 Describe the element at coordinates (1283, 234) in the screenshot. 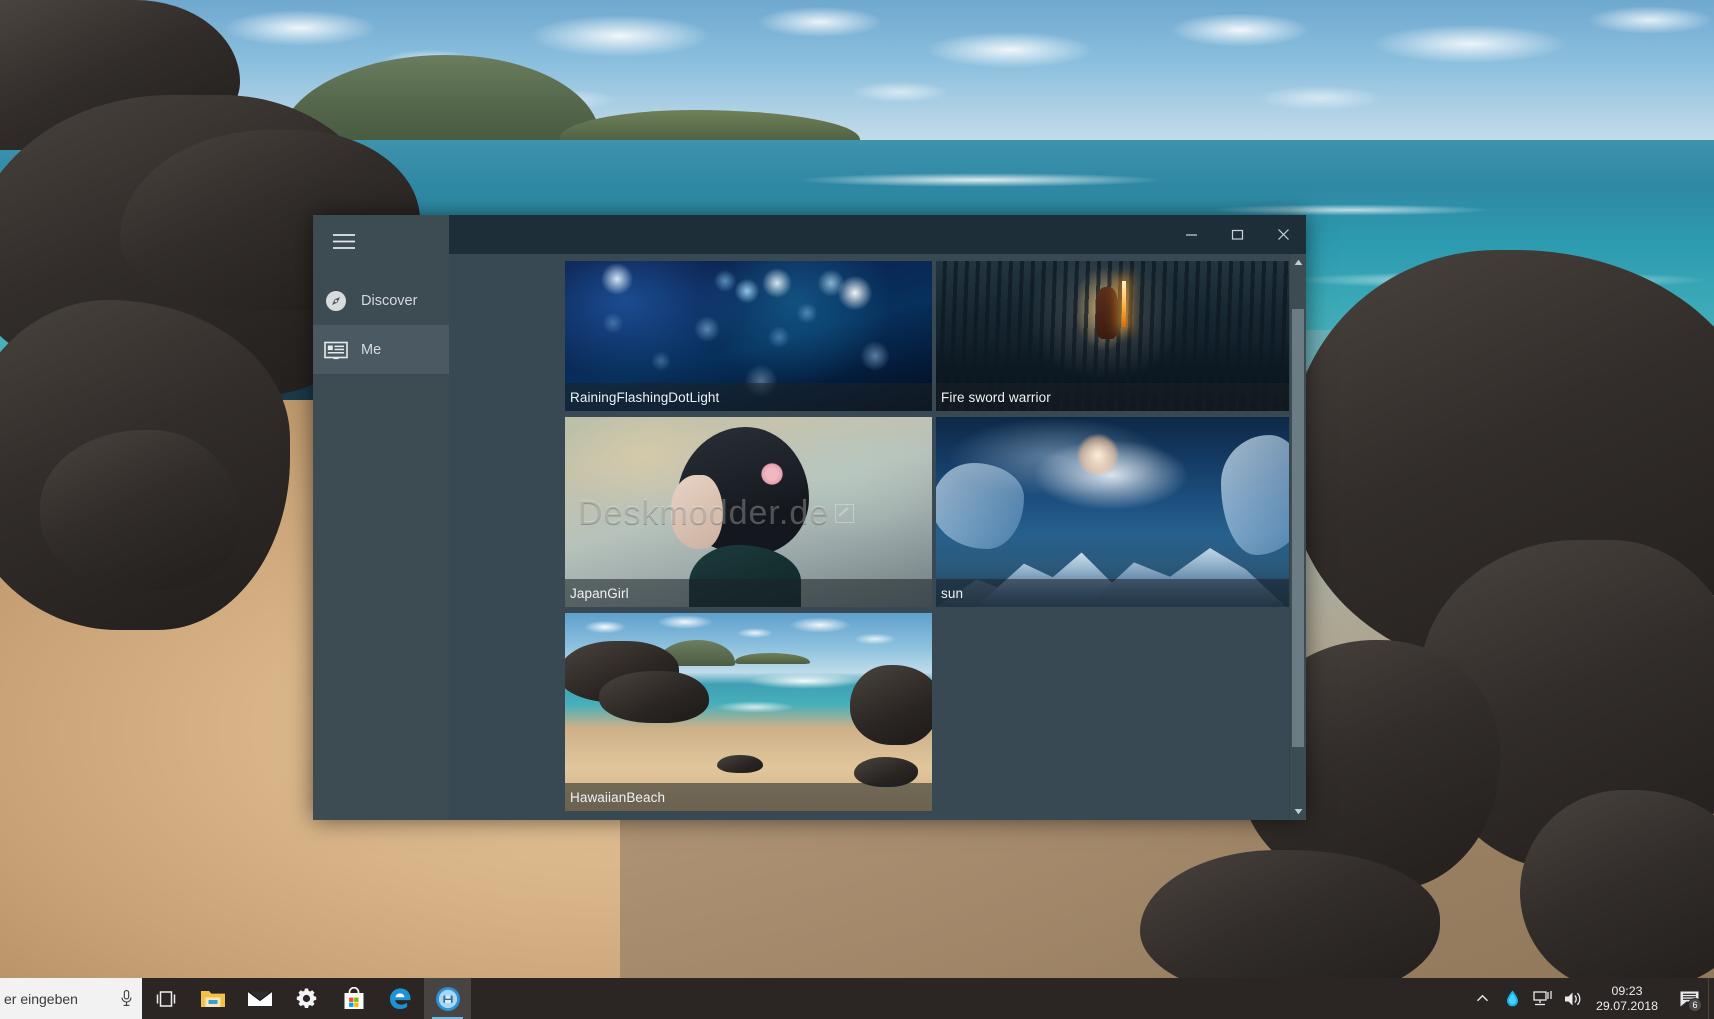

I see `close-button` at that location.